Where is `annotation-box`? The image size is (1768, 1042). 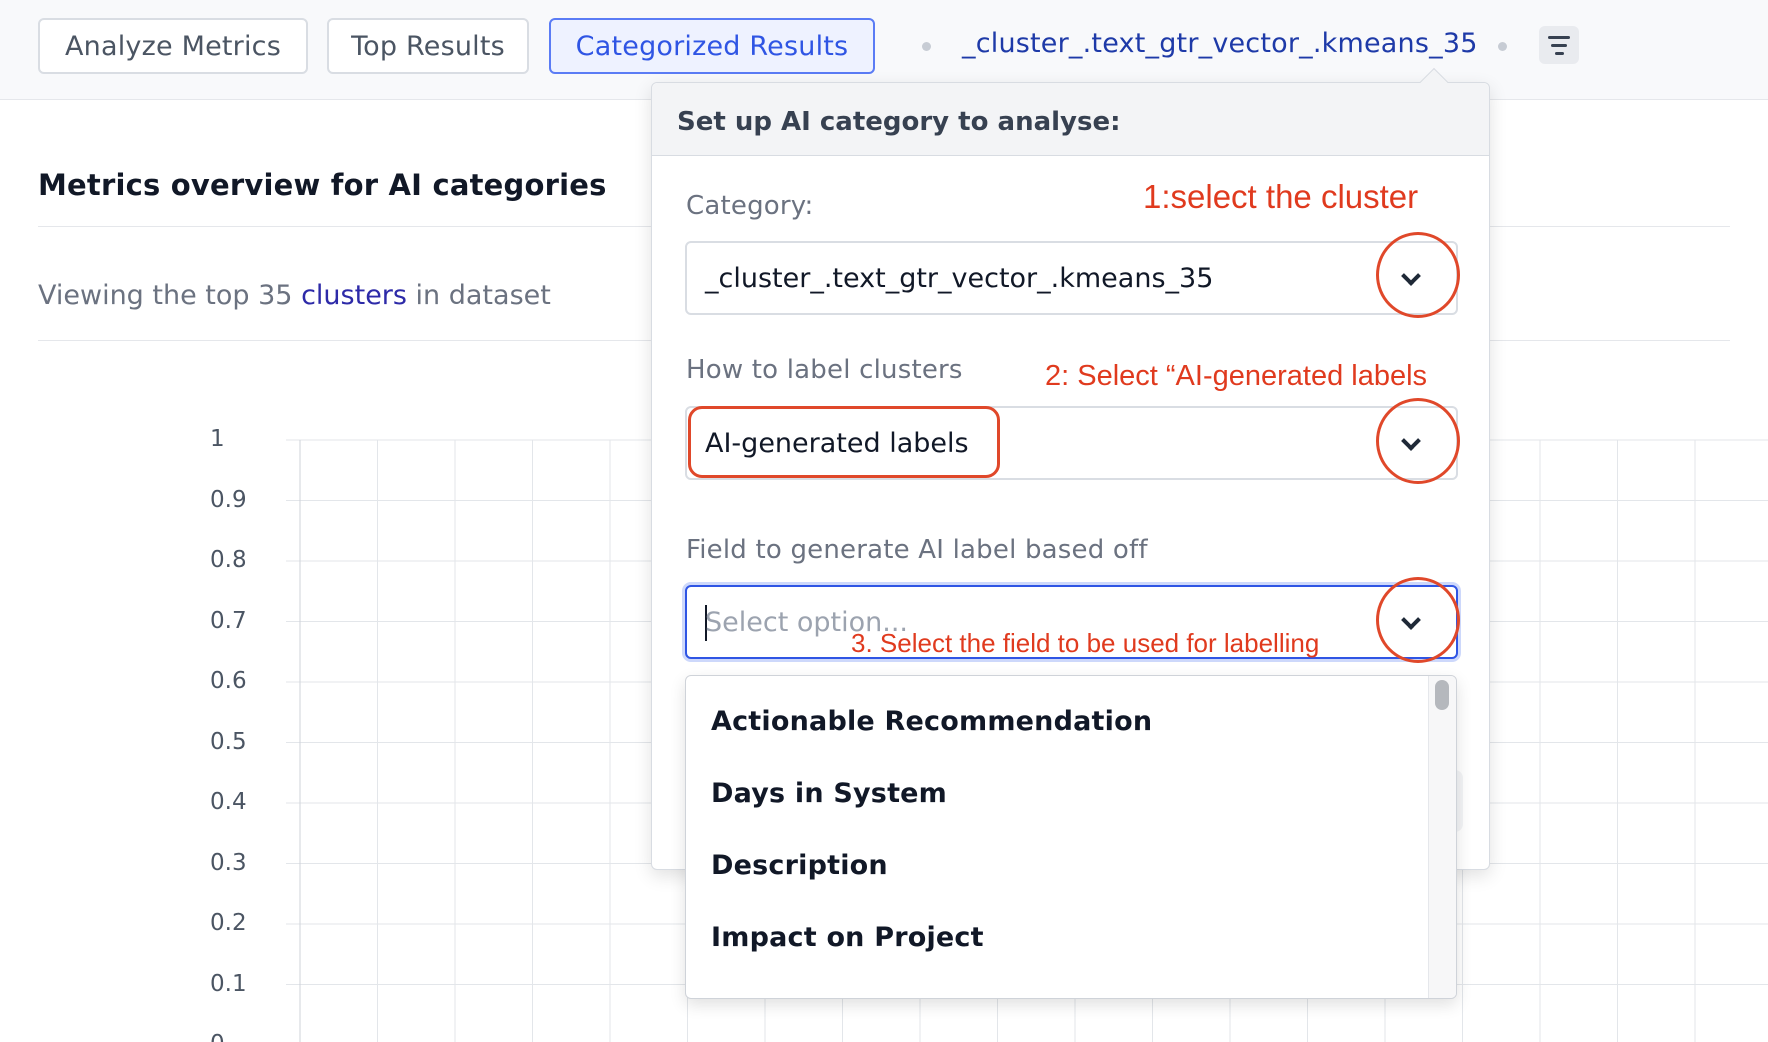 annotation-box is located at coordinates (844, 442).